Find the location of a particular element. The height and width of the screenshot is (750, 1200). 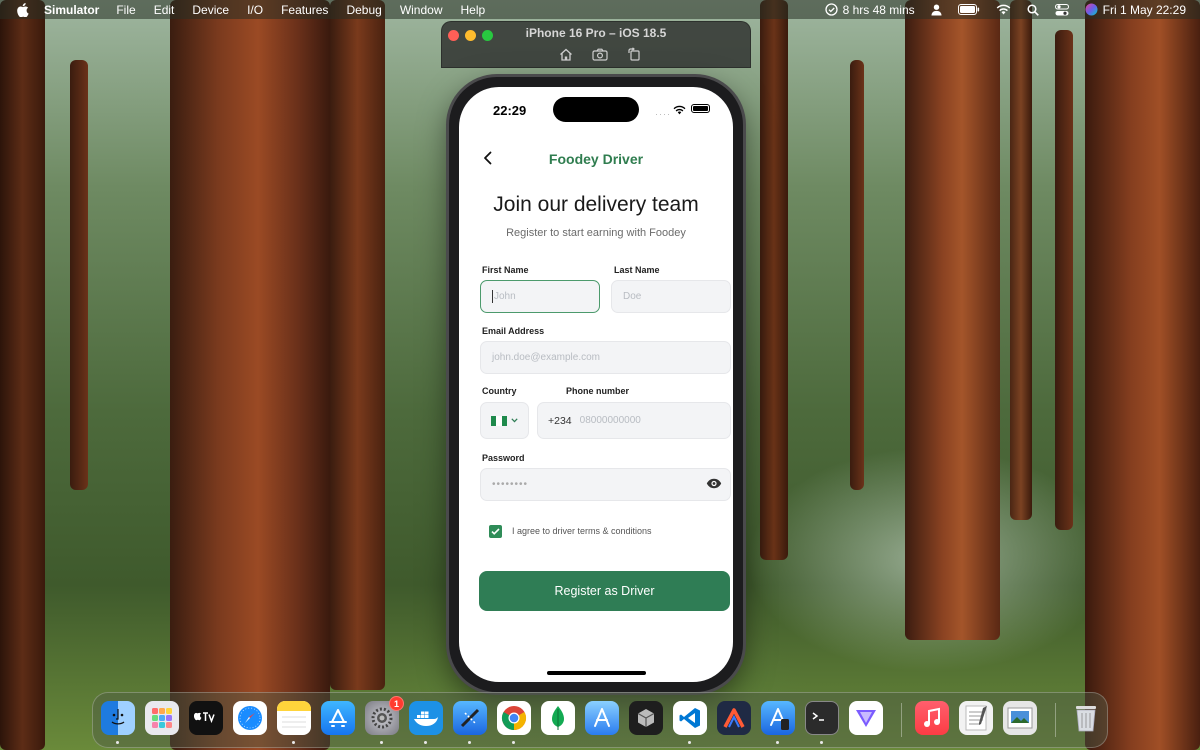

app-store-icon is located at coordinates (338, 718).